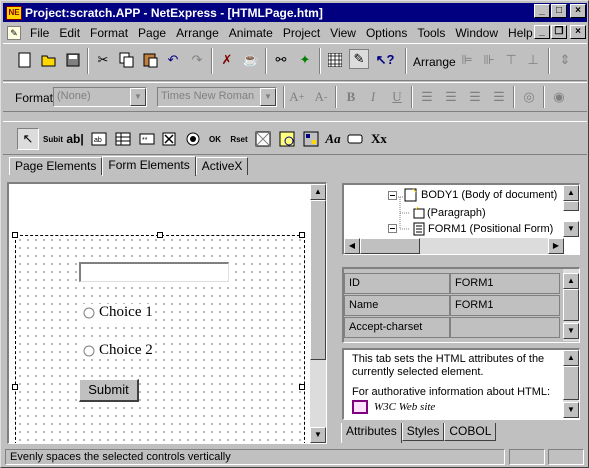  What do you see at coordinates (431, 33) in the screenshot?
I see `menu-tools: Tools` at bounding box center [431, 33].